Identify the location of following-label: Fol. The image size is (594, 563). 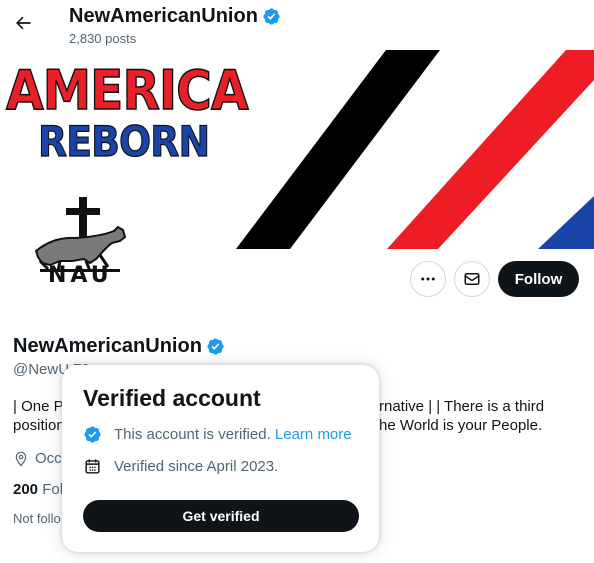
(53, 489).